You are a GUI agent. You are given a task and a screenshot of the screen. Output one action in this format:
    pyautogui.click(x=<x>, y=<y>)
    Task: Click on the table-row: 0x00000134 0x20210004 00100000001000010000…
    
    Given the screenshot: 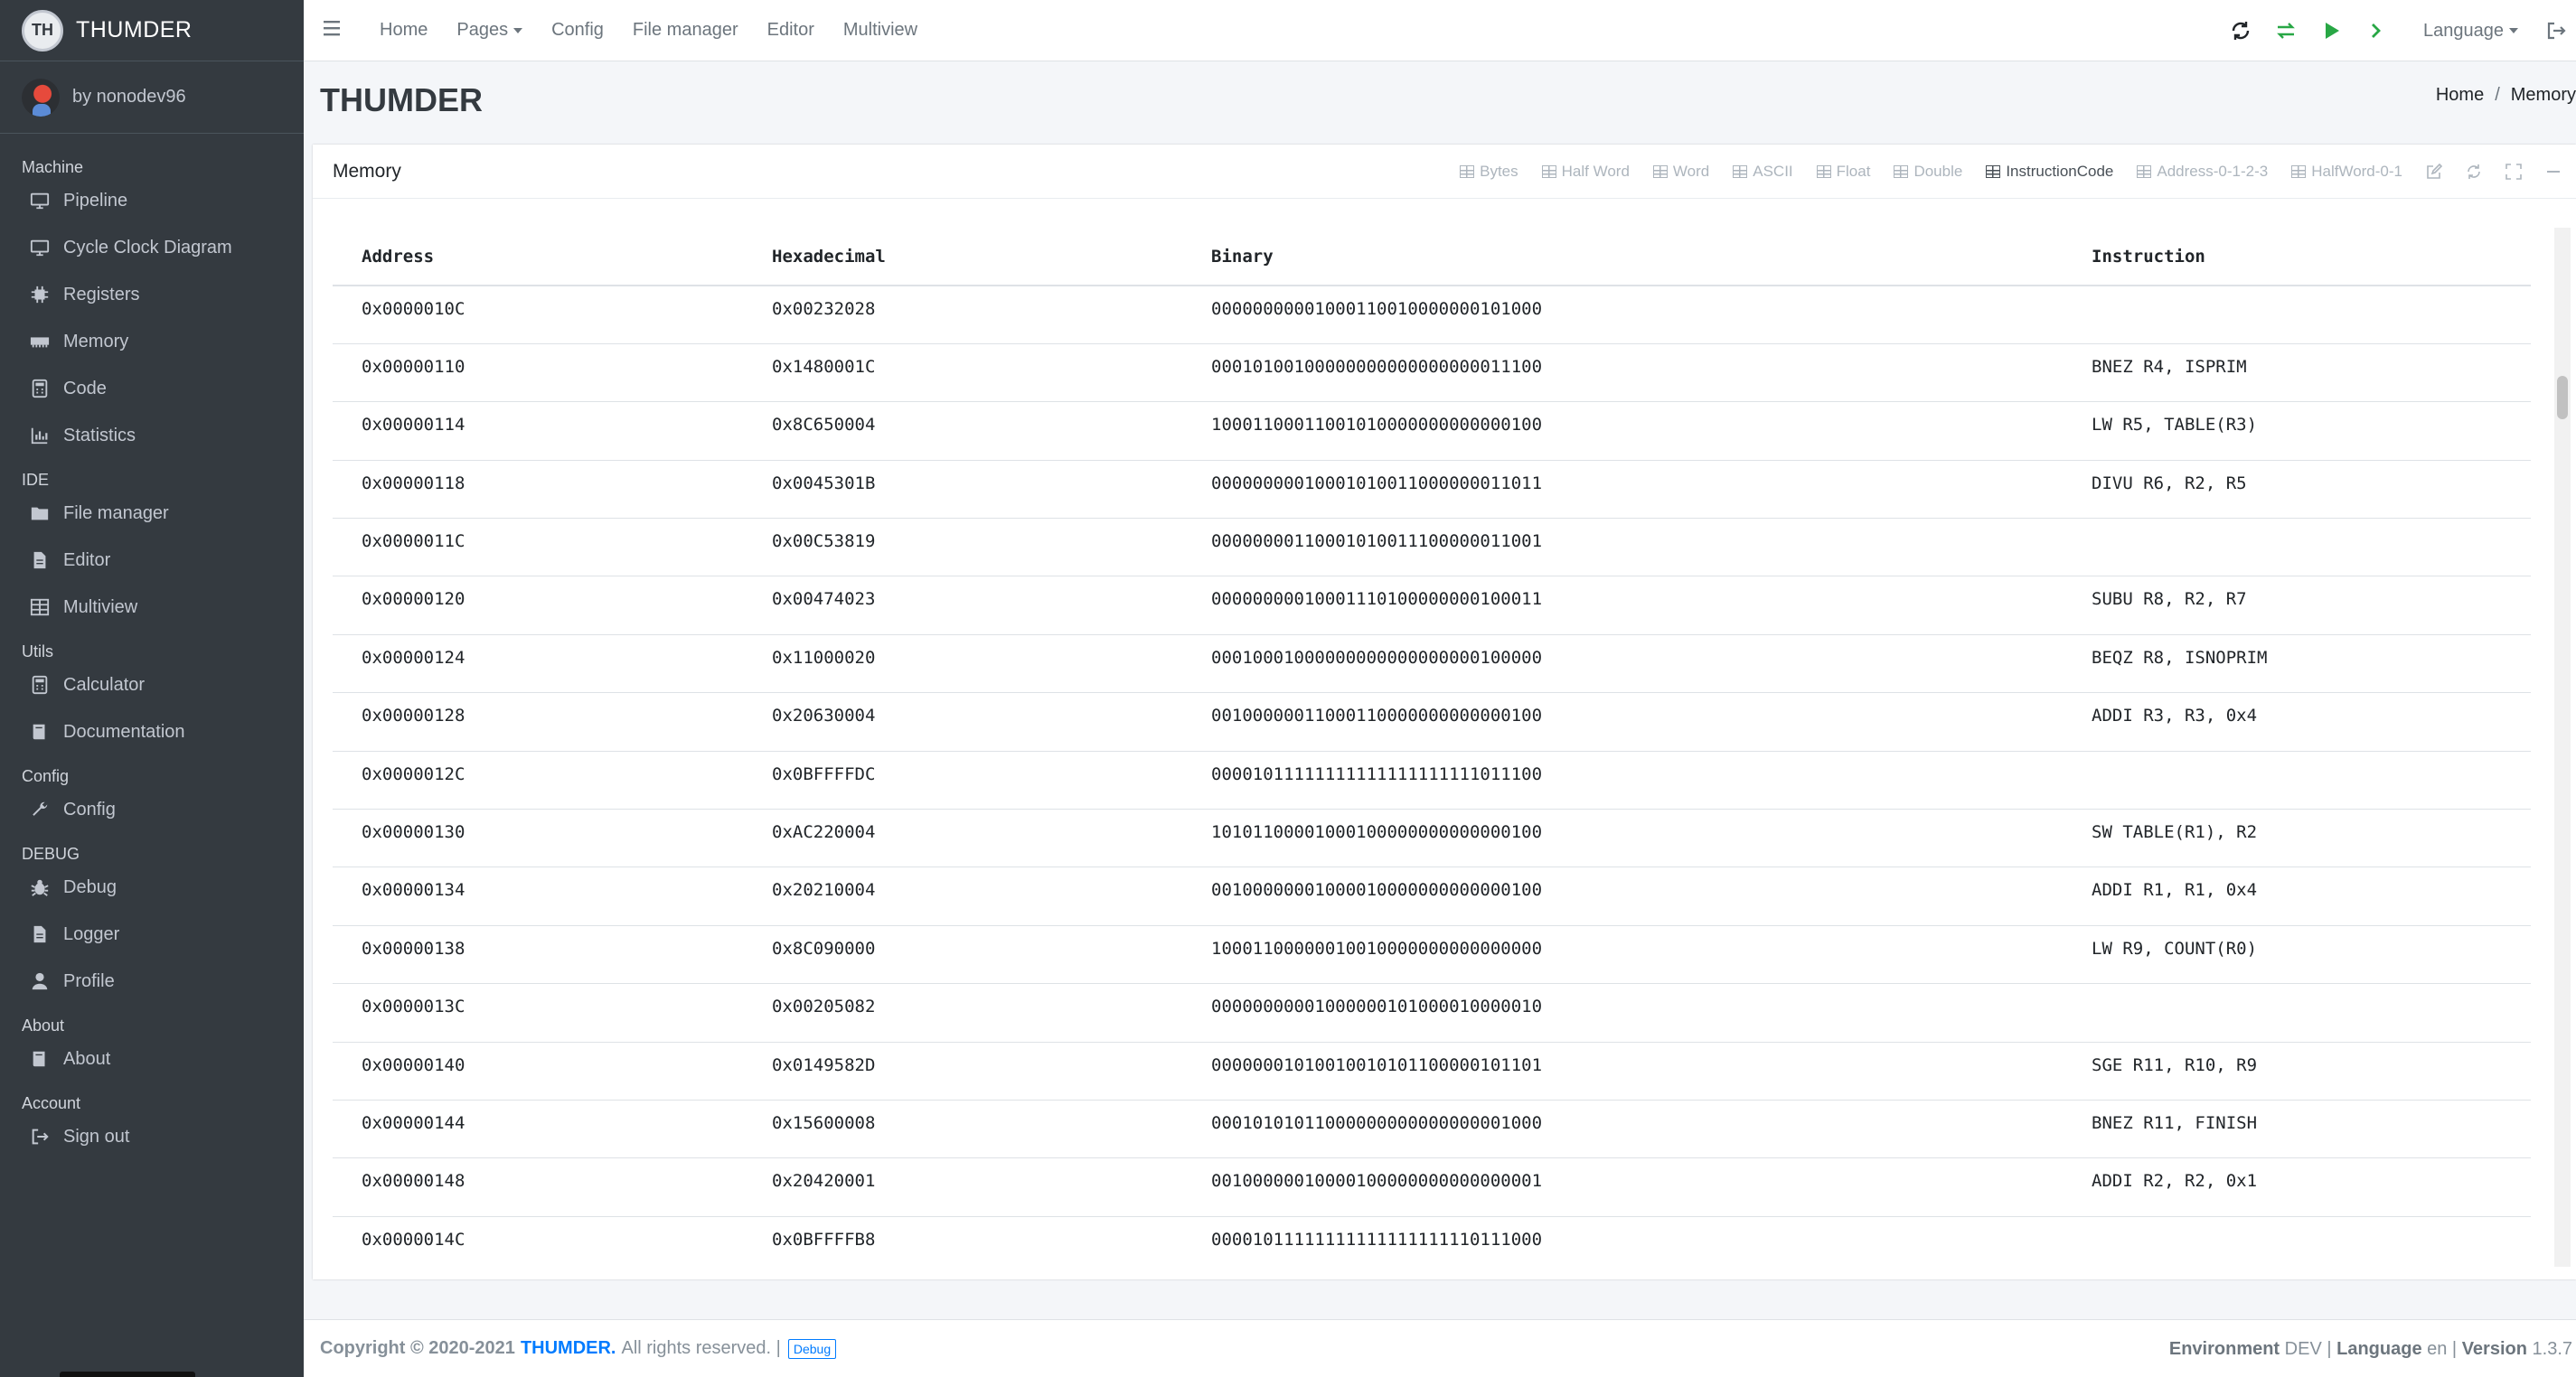 What is the action you would take?
    pyautogui.click(x=1432, y=896)
    